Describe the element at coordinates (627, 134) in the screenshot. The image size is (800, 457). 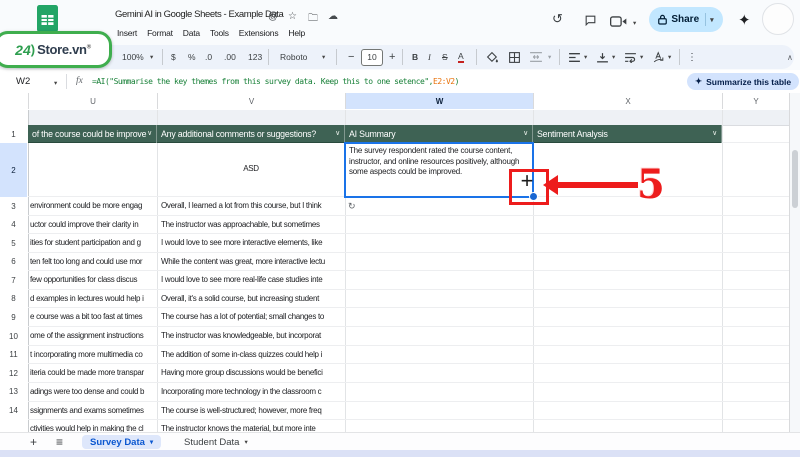
I see `header-cell-x1: Sentiment Analysis ∨` at that location.